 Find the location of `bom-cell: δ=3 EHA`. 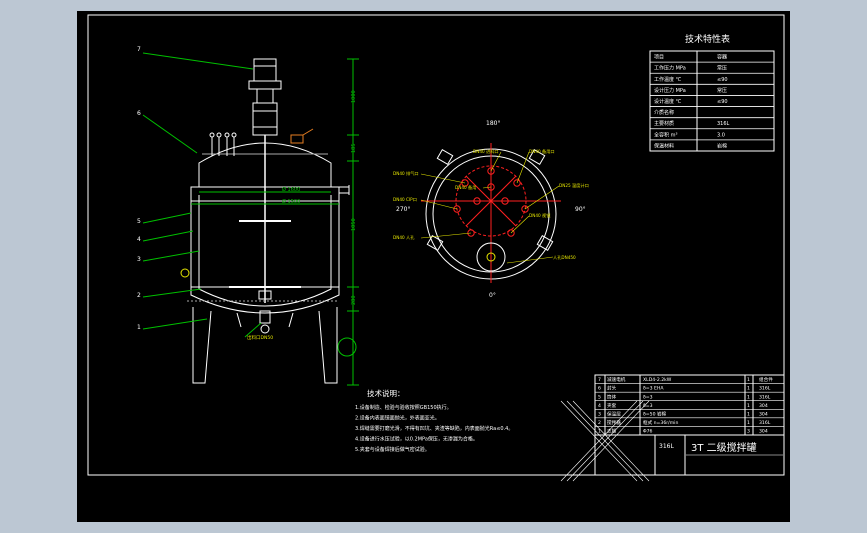

bom-cell: δ=3 EHA is located at coordinates (653, 389).